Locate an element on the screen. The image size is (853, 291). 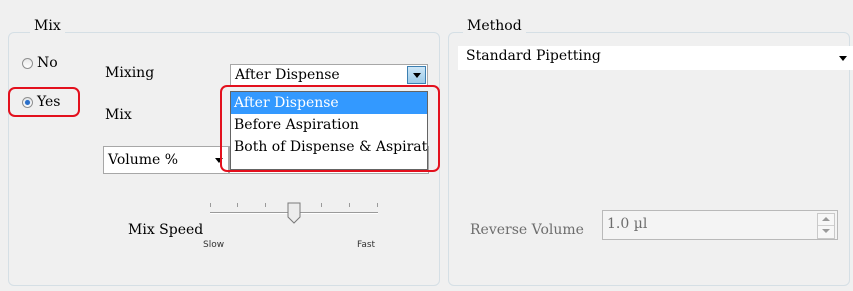
method-dropdown-arrow is located at coordinates (843, 58).